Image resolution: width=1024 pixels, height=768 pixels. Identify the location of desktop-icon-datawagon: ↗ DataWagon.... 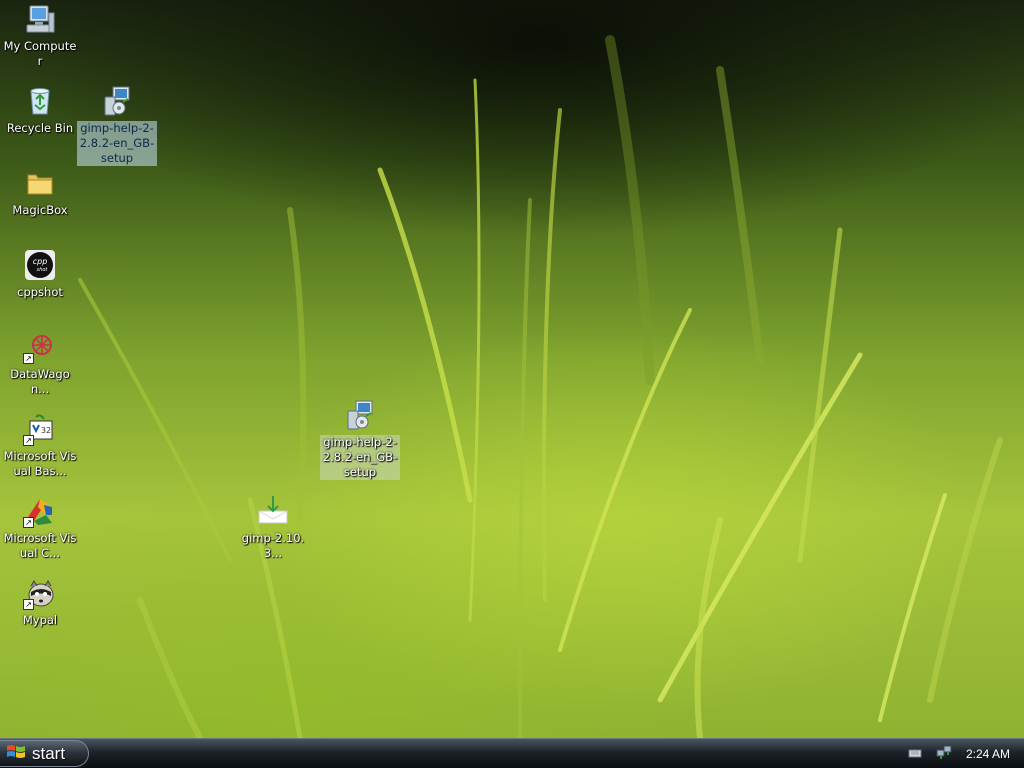
(40, 363).